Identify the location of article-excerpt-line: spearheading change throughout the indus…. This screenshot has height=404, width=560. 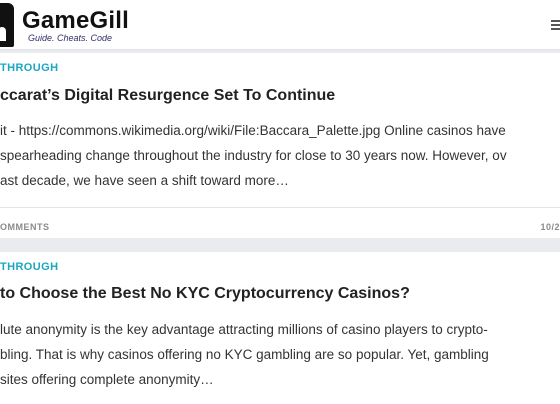
(253, 155).